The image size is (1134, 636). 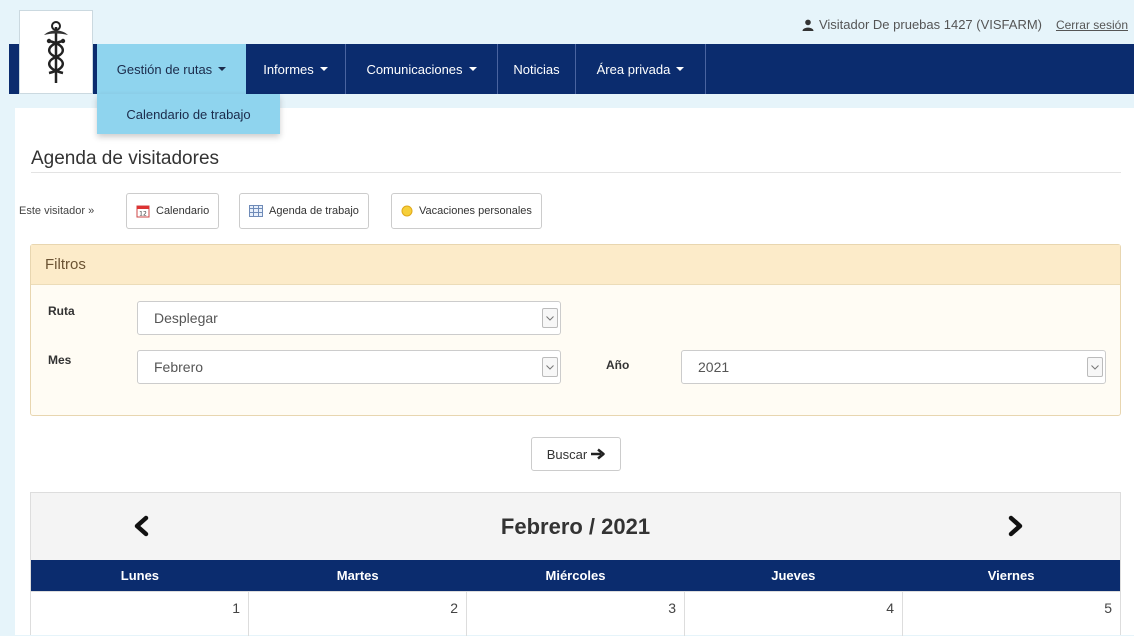 I want to click on vacaciones-personales-button: Vacaciones personales, so click(x=466, y=211).